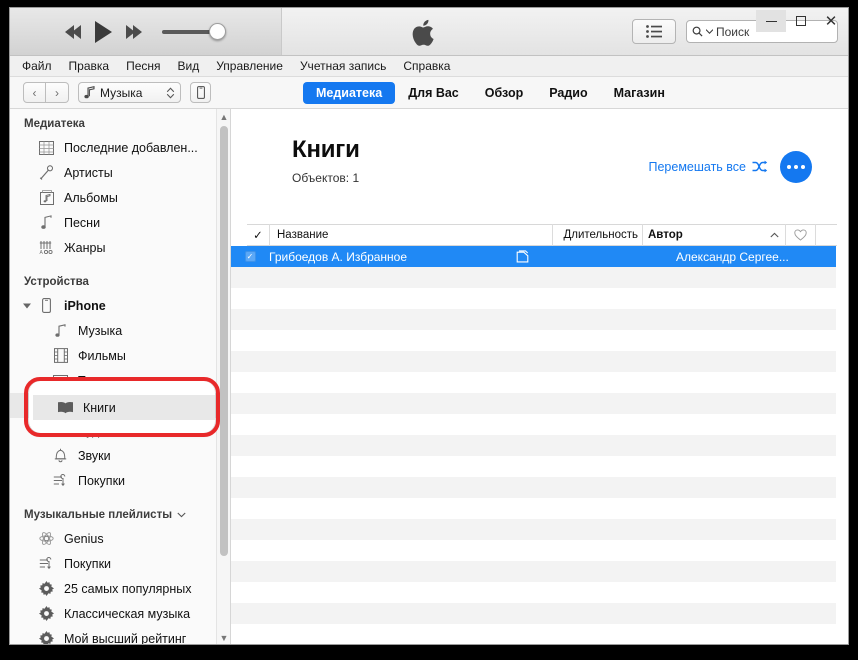  I want to click on column-header-duration: Длительность, so click(597, 235).